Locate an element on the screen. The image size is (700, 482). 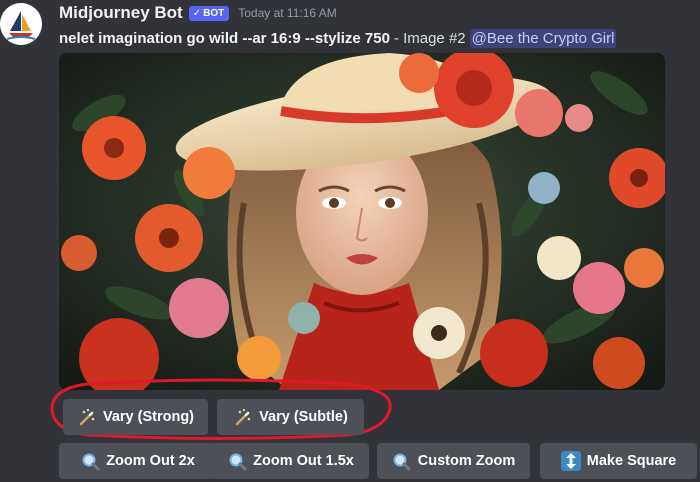
vary-strong-label: Vary (Strong) is located at coordinates (148, 417).